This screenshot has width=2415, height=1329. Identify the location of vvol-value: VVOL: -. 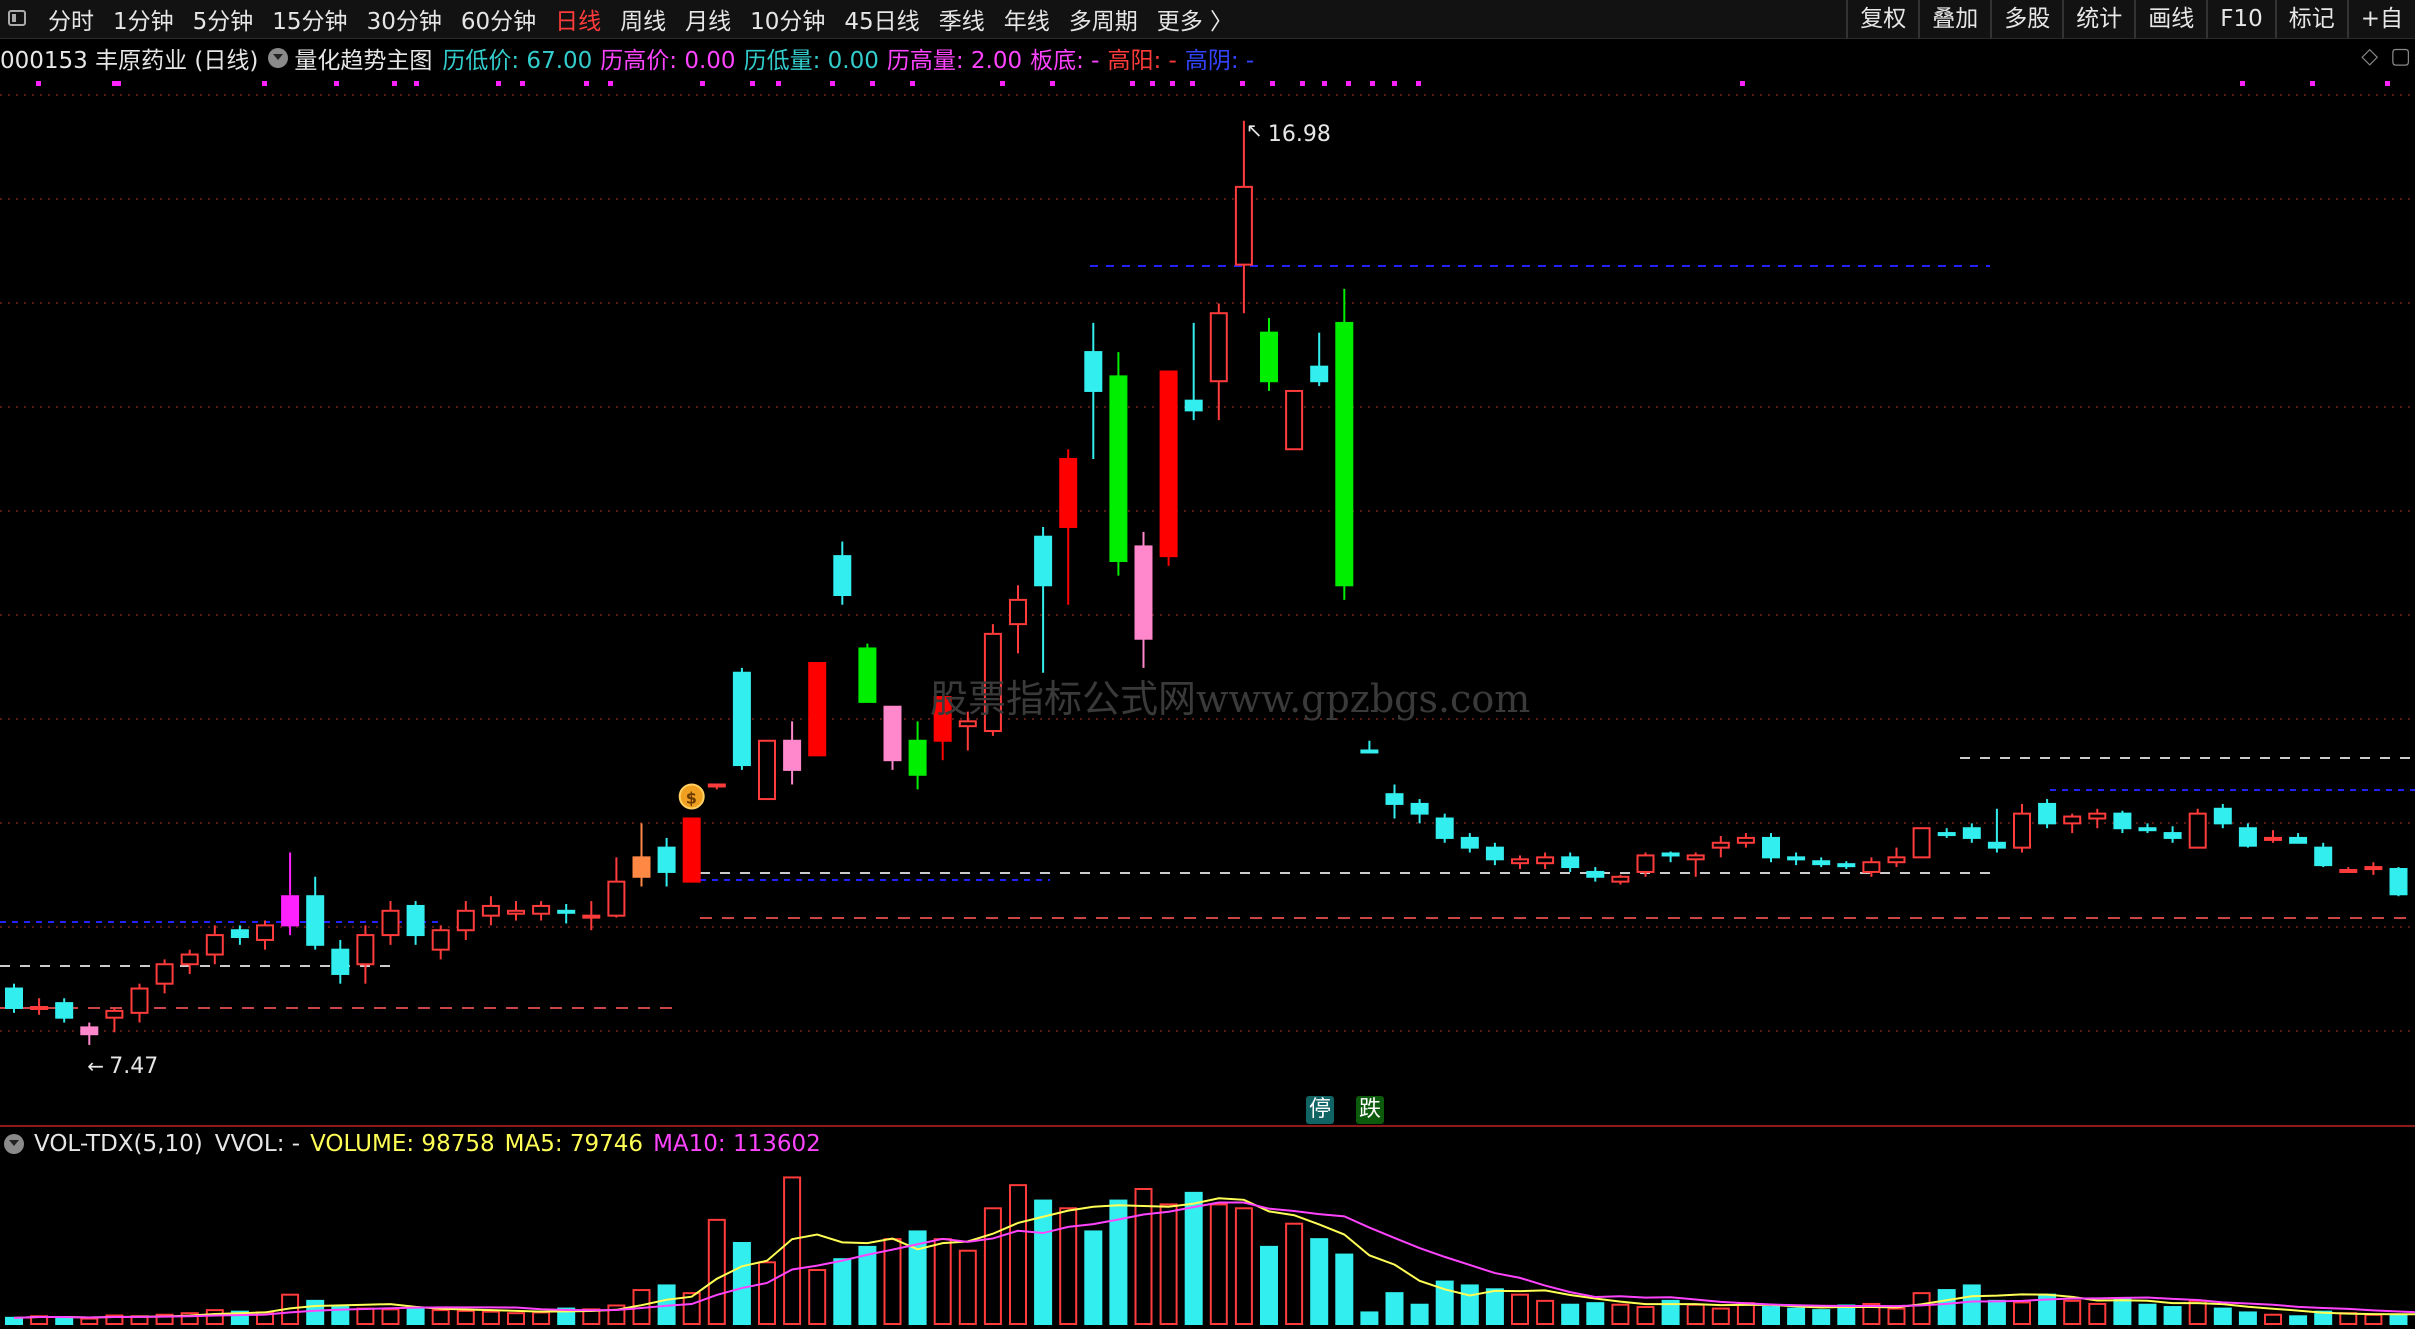
(257, 1144).